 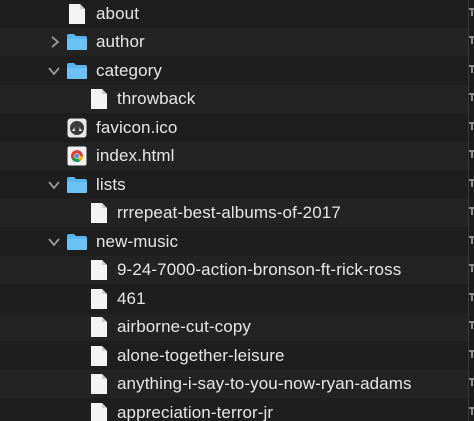 I want to click on tree-item-label: throwback, so click(x=156, y=98).